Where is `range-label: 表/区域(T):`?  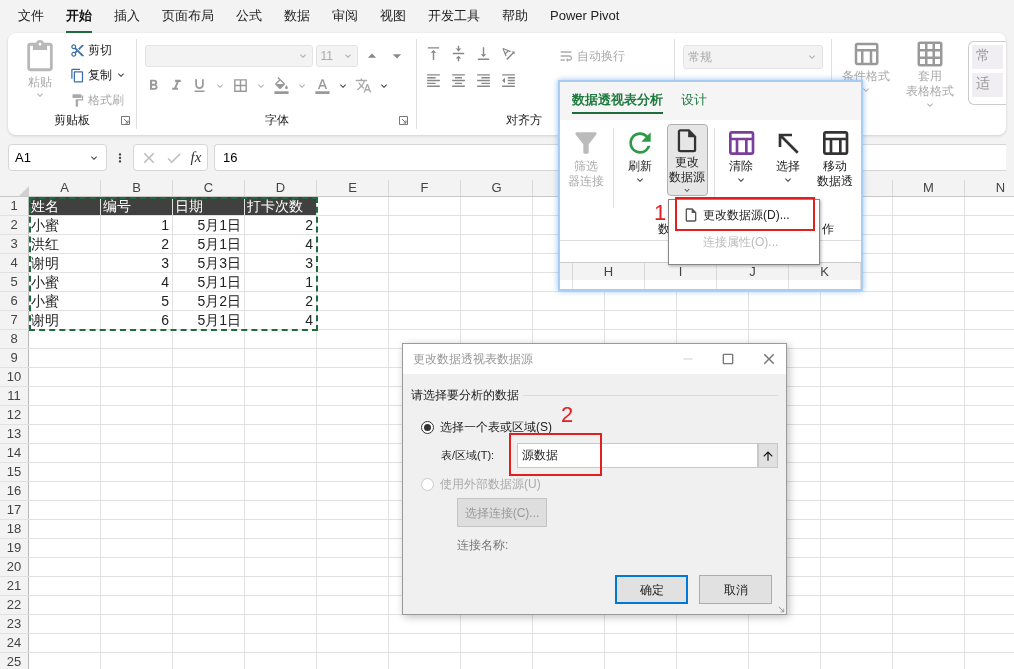
range-label: 表/区域(T): is located at coordinates (468, 456).